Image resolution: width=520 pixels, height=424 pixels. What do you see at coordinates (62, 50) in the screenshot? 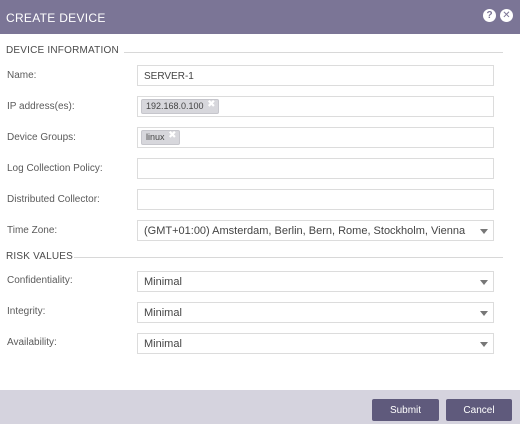
I see `section-device-information: DEVICE INFORMATION` at bounding box center [62, 50].